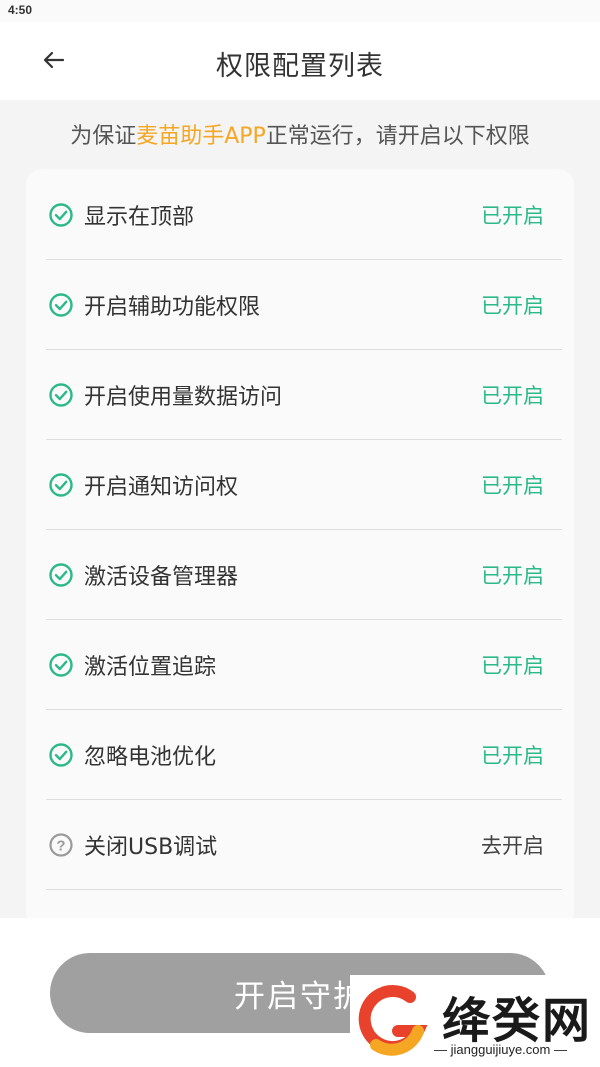 The image size is (600, 1067). What do you see at coordinates (304, 484) in the screenshot?
I see `permission-row: 开启通知访问权 已开启` at bounding box center [304, 484].